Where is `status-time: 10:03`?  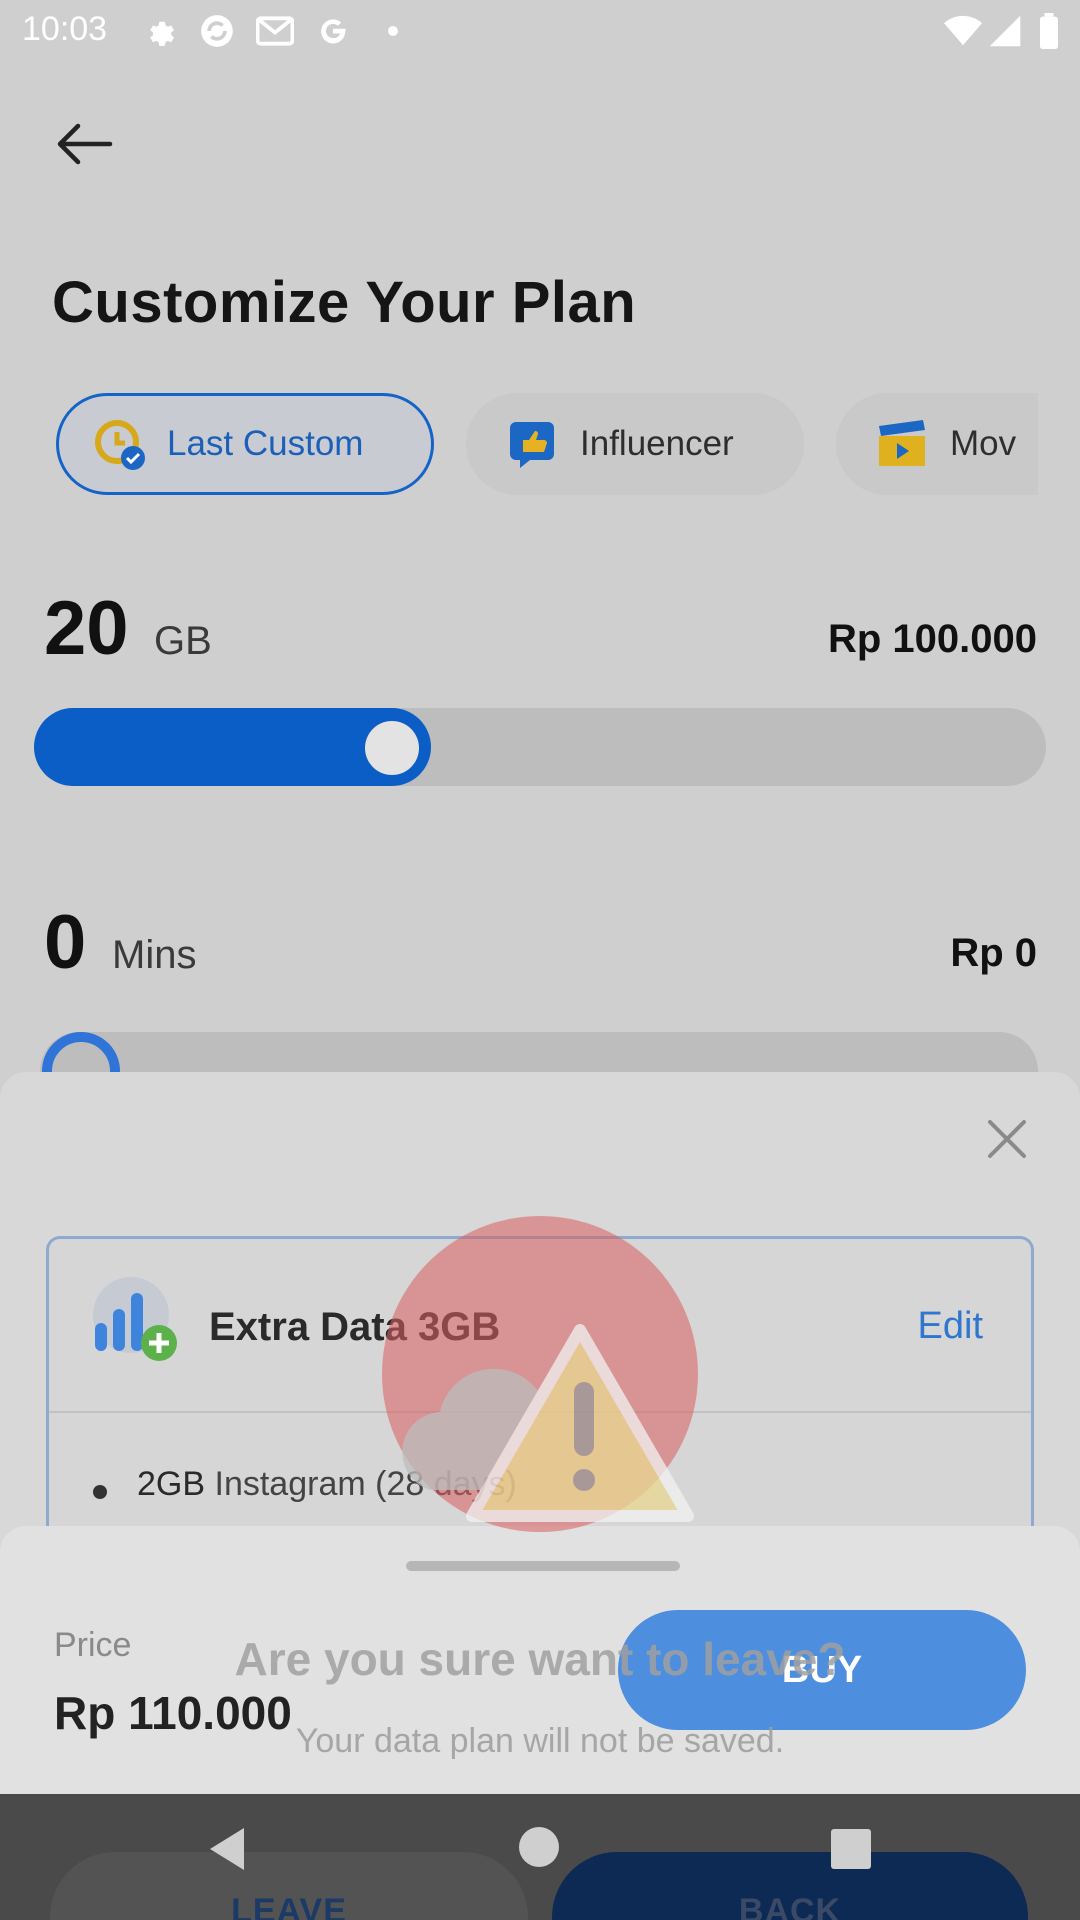
status-time: 10:03 is located at coordinates (65, 29).